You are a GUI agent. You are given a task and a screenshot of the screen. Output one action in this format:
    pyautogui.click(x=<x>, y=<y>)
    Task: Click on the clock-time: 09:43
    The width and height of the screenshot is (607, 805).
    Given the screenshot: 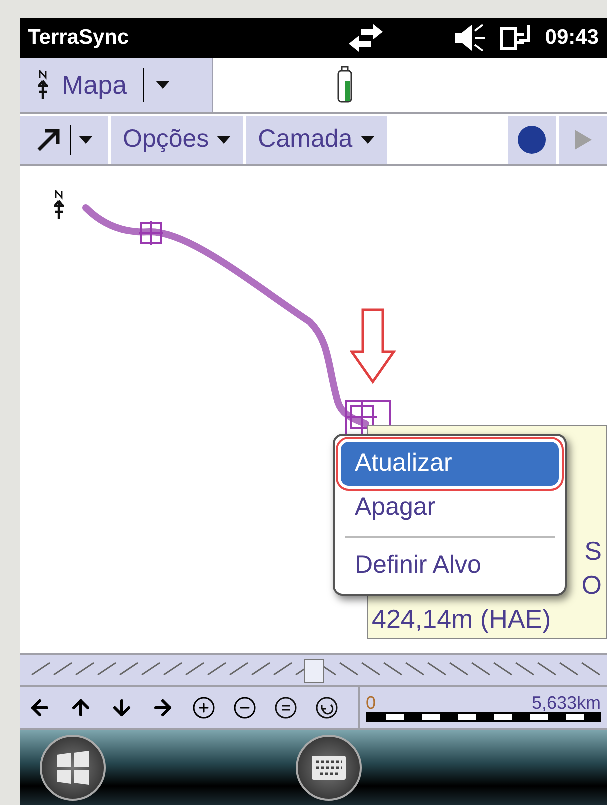 What is the action you would take?
    pyautogui.click(x=572, y=38)
    